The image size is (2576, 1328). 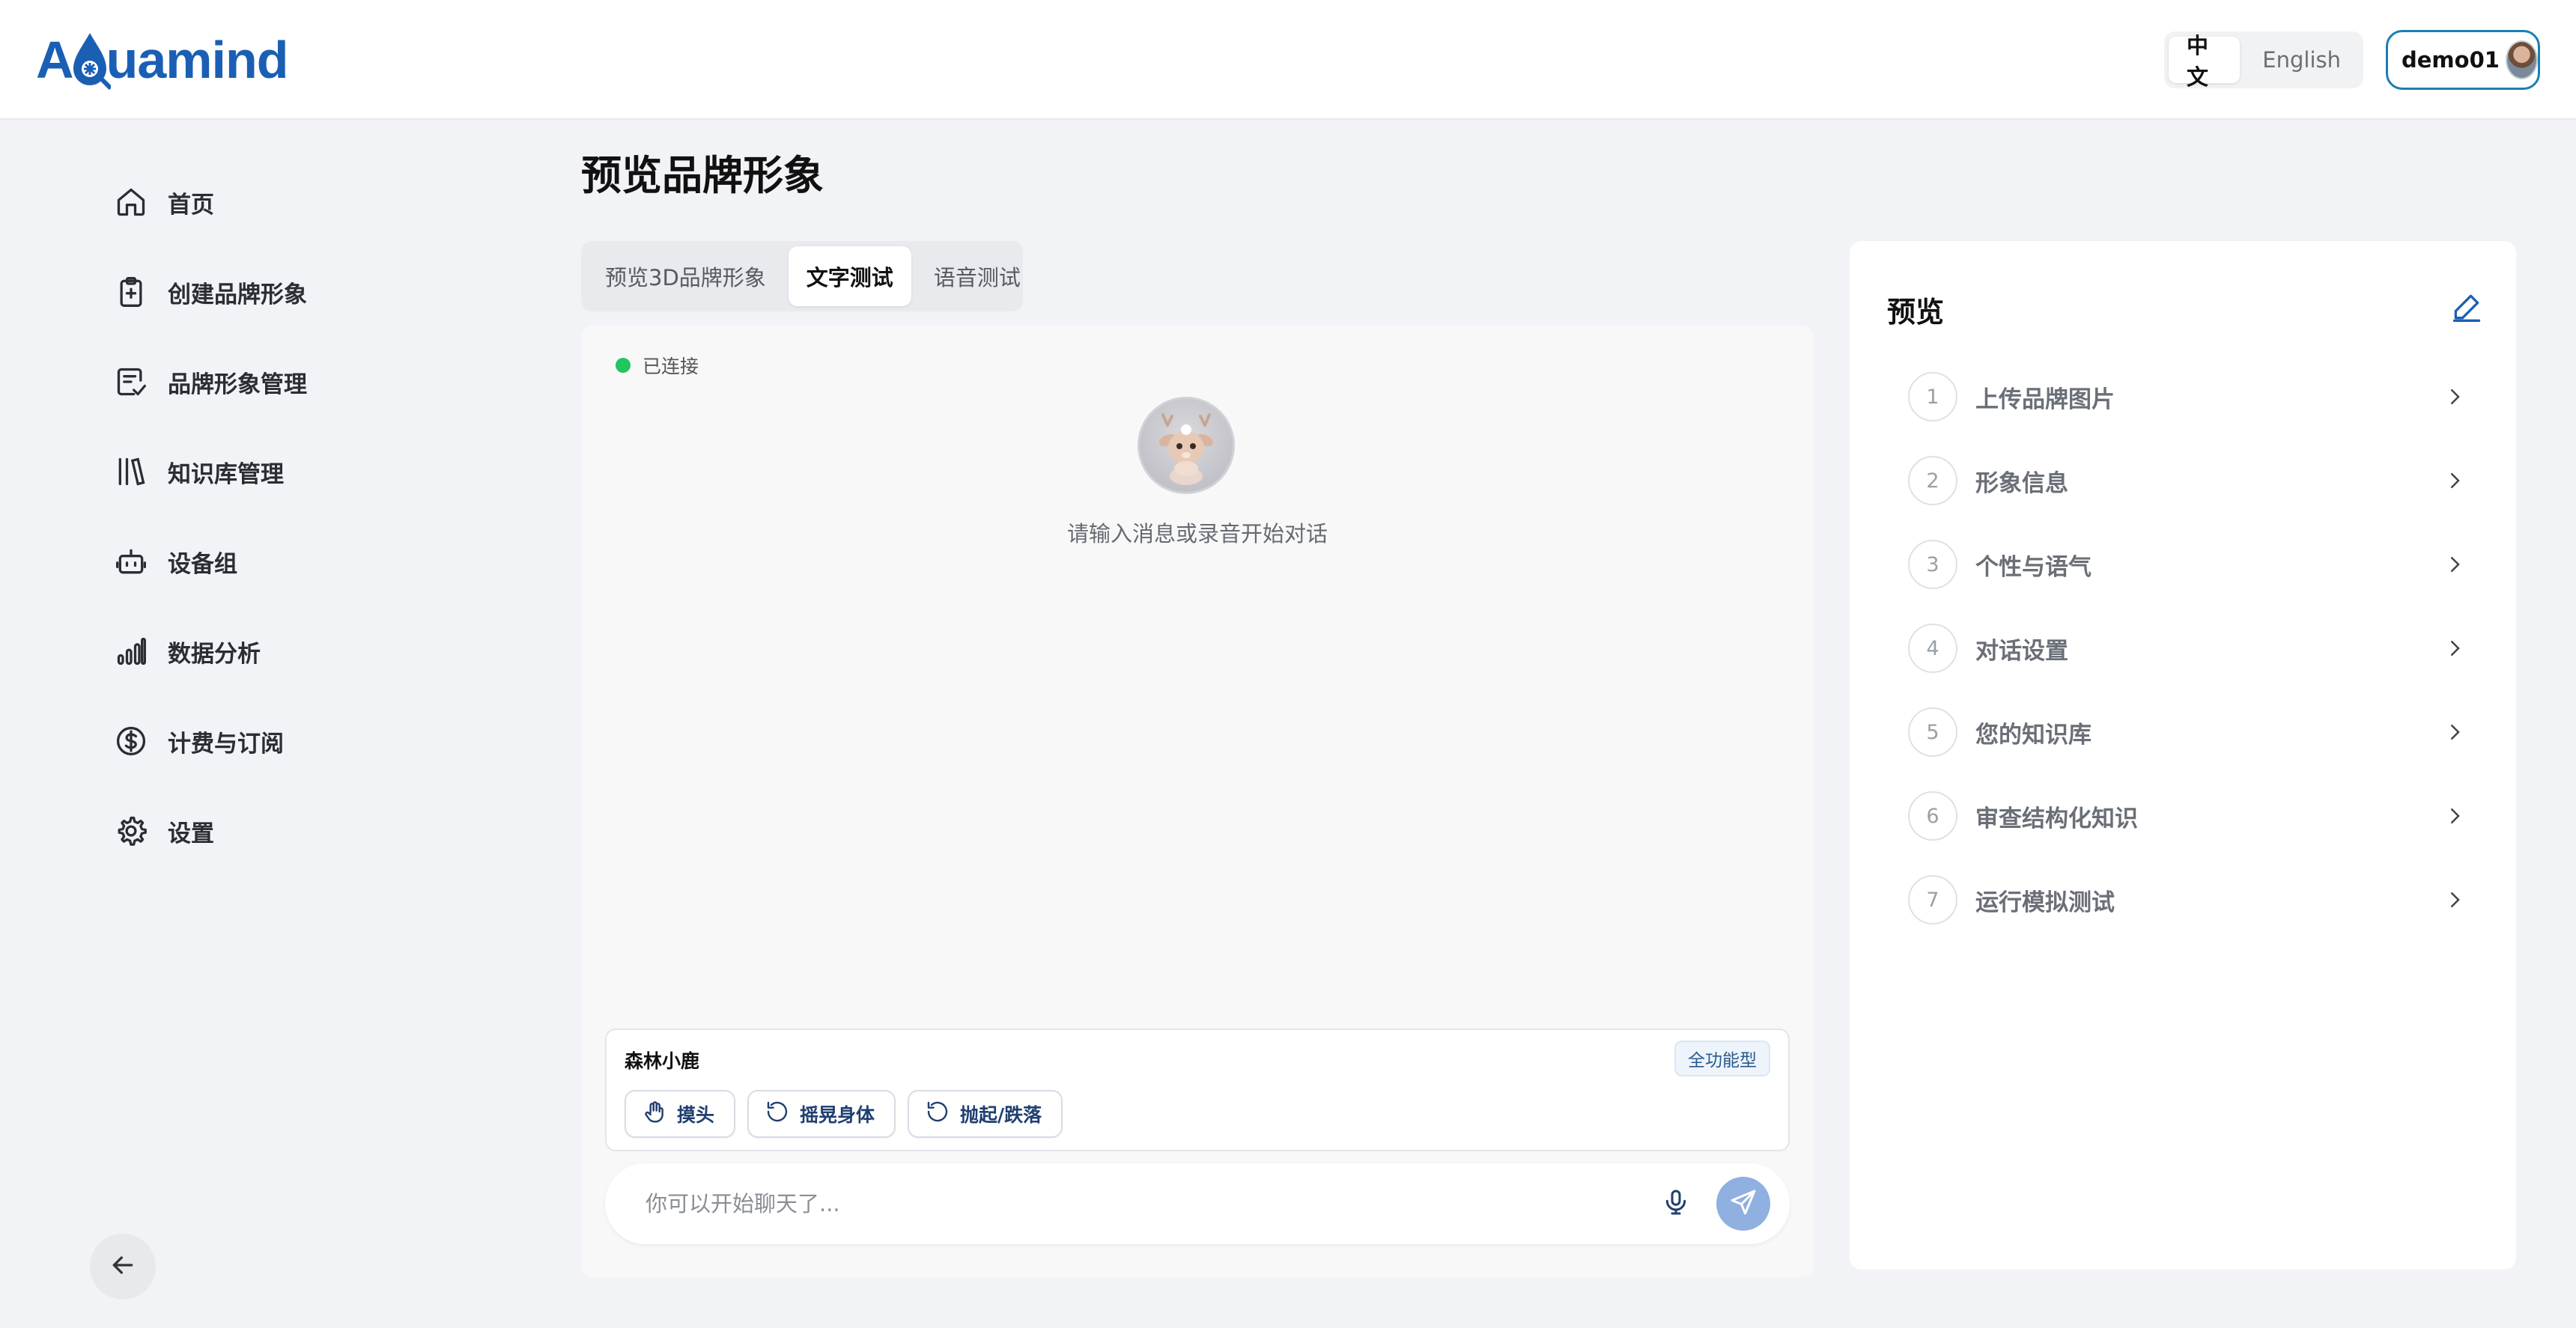 What do you see at coordinates (131, 831) in the screenshot?
I see `gear-icon` at bounding box center [131, 831].